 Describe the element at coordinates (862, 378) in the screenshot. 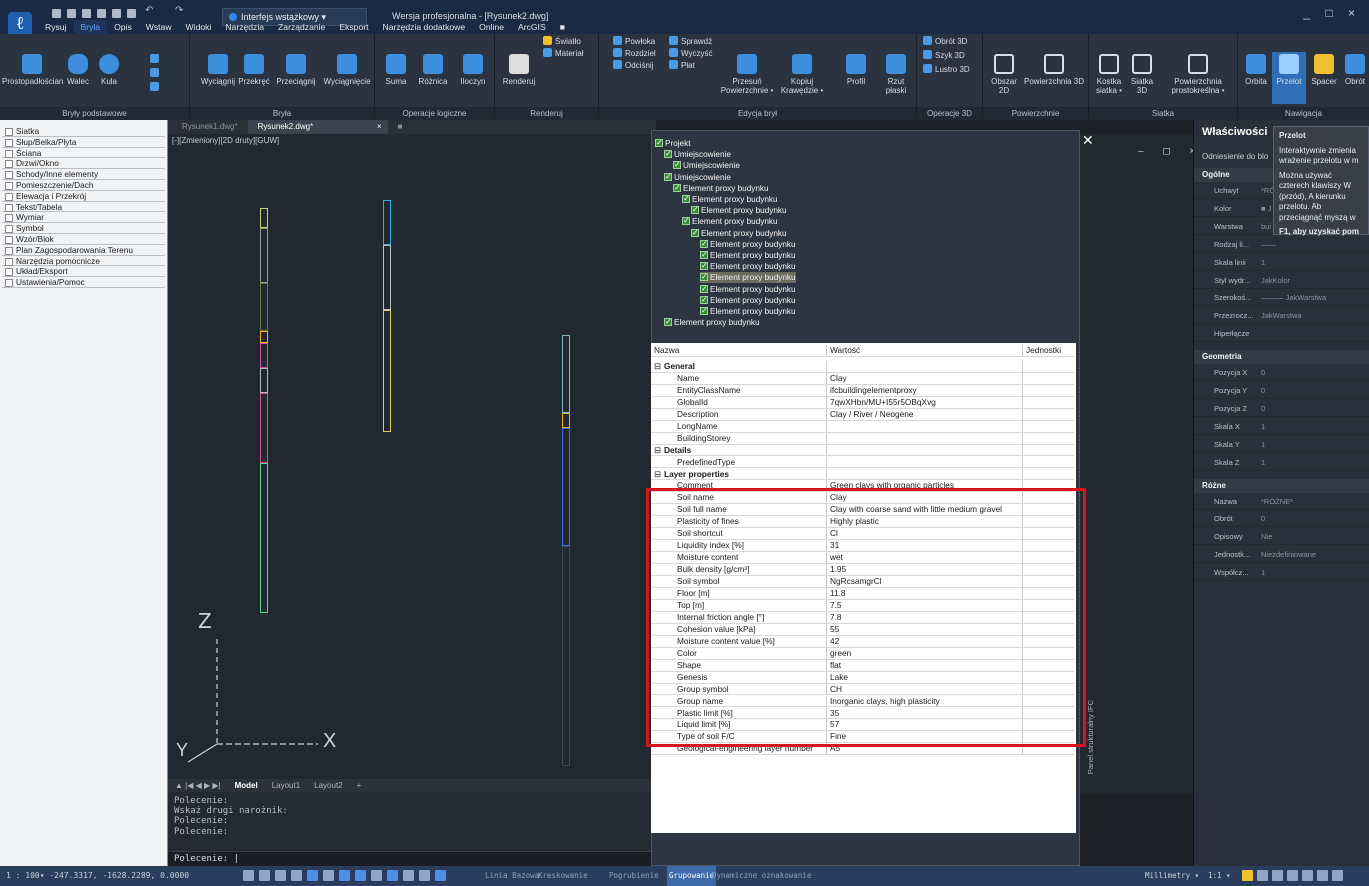

I see `table-row: Name Clay` at that location.